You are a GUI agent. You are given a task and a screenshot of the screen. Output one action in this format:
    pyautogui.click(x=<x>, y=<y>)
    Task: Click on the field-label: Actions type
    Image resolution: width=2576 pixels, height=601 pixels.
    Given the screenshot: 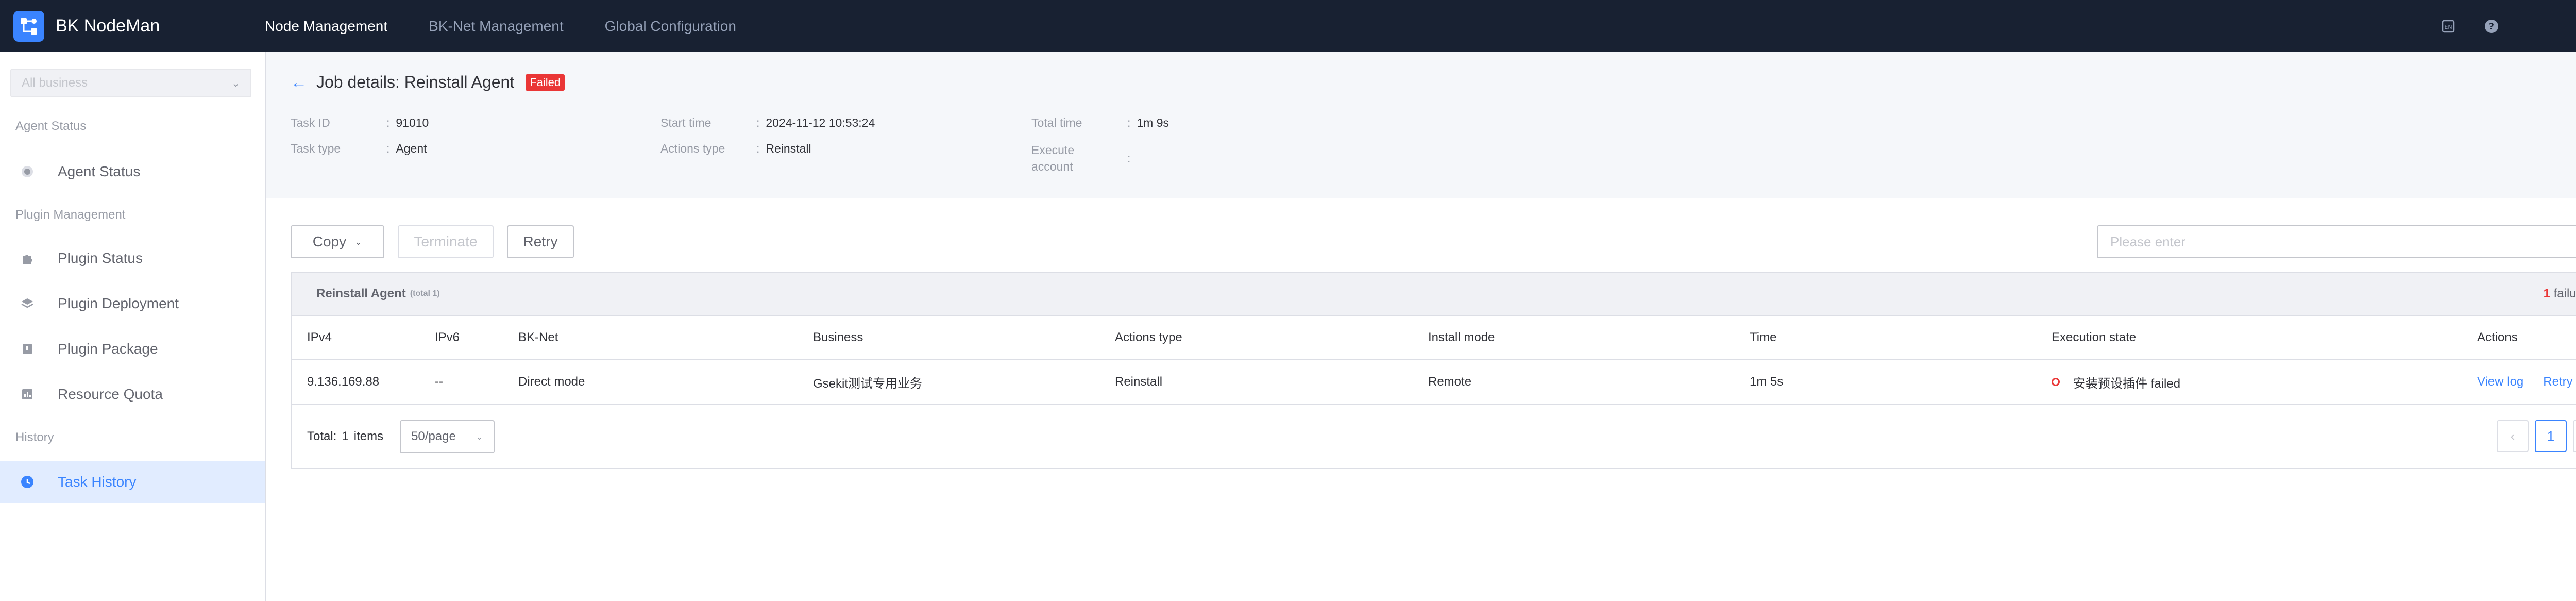 What is the action you would take?
    pyautogui.click(x=692, y=149)
    